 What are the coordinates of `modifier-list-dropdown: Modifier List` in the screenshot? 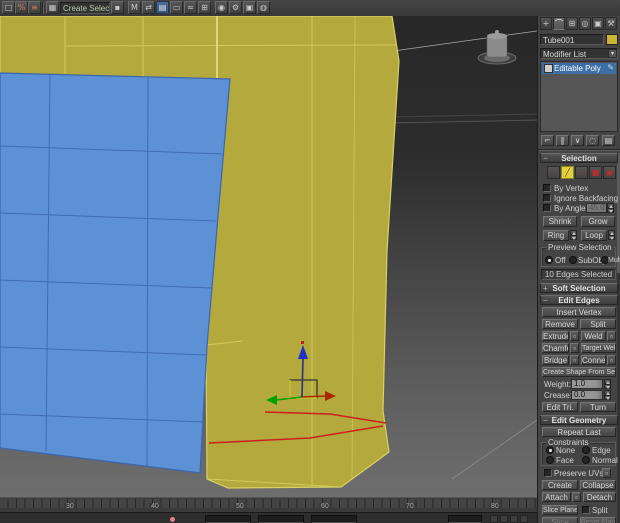 It's located at (579, 53).